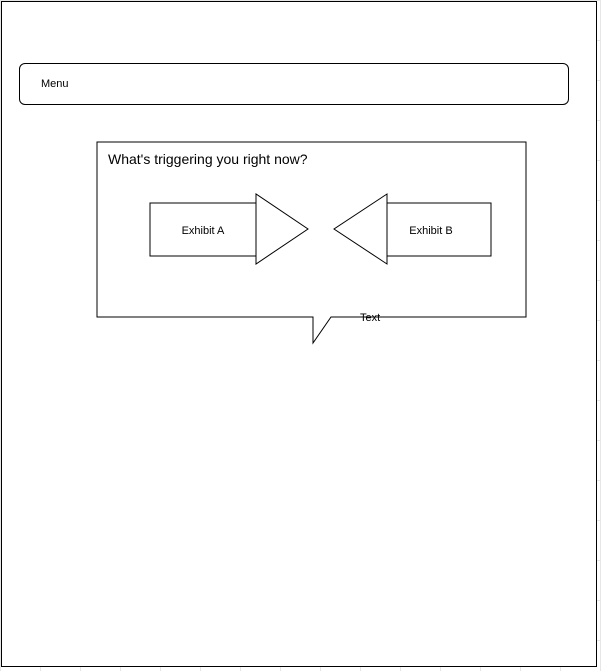 This screenshot has width=601, height=671. Describe the element at coordinates (430, 231) in the screenshot. I see `exhibit-b-label: Exhibit B` at that location.